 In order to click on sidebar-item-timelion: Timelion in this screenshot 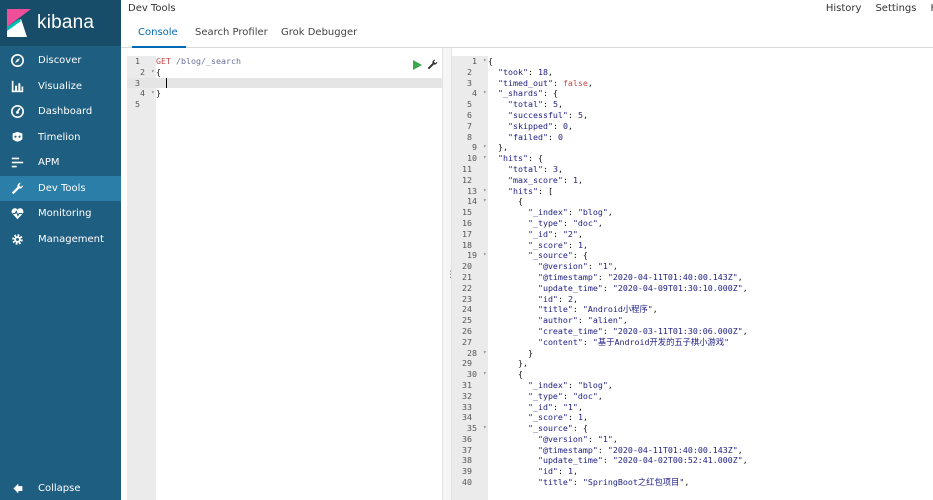, I will do `click(60, 138)`.